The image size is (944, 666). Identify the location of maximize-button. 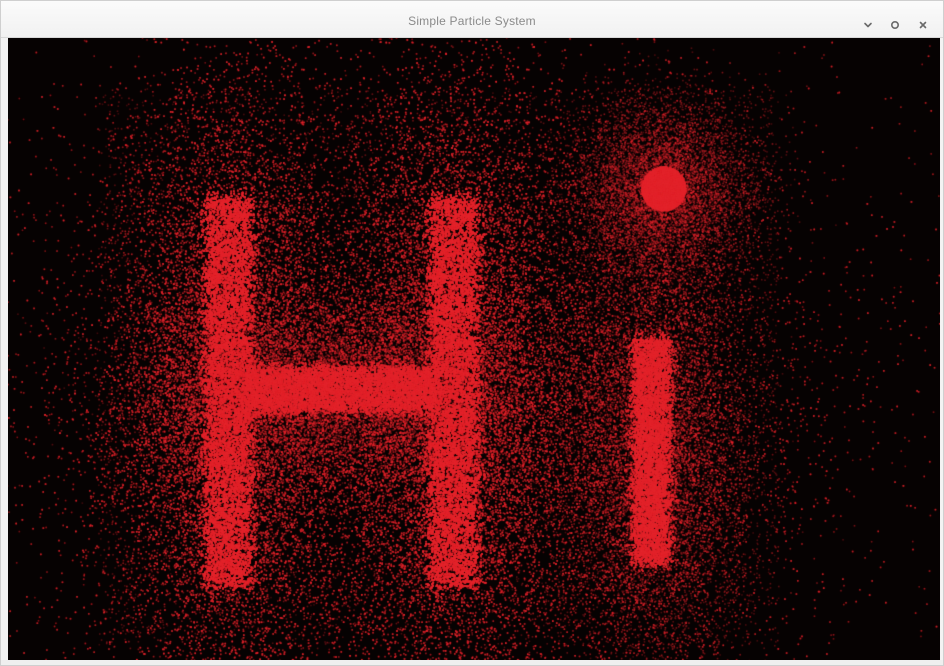
(895, 25).